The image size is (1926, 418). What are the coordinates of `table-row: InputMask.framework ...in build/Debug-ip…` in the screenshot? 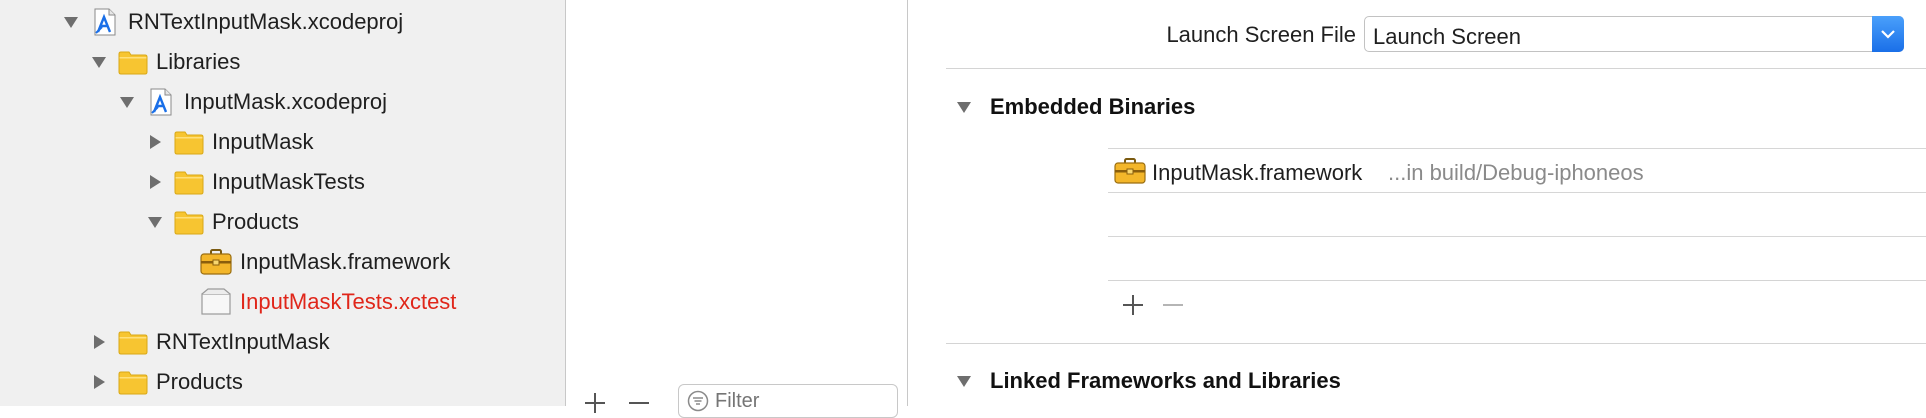 It's located at (1517, 170).